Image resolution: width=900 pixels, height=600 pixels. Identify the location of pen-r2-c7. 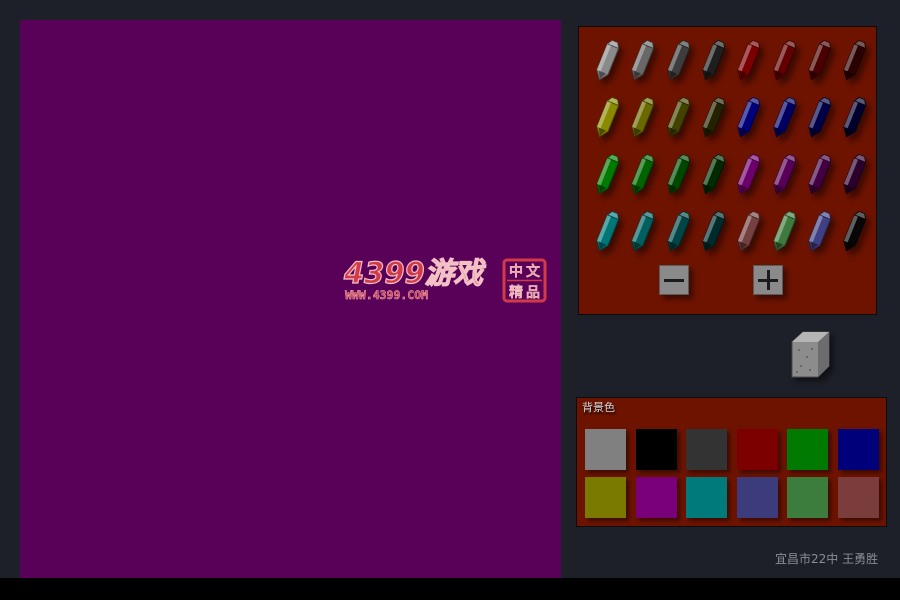
(819, 118).